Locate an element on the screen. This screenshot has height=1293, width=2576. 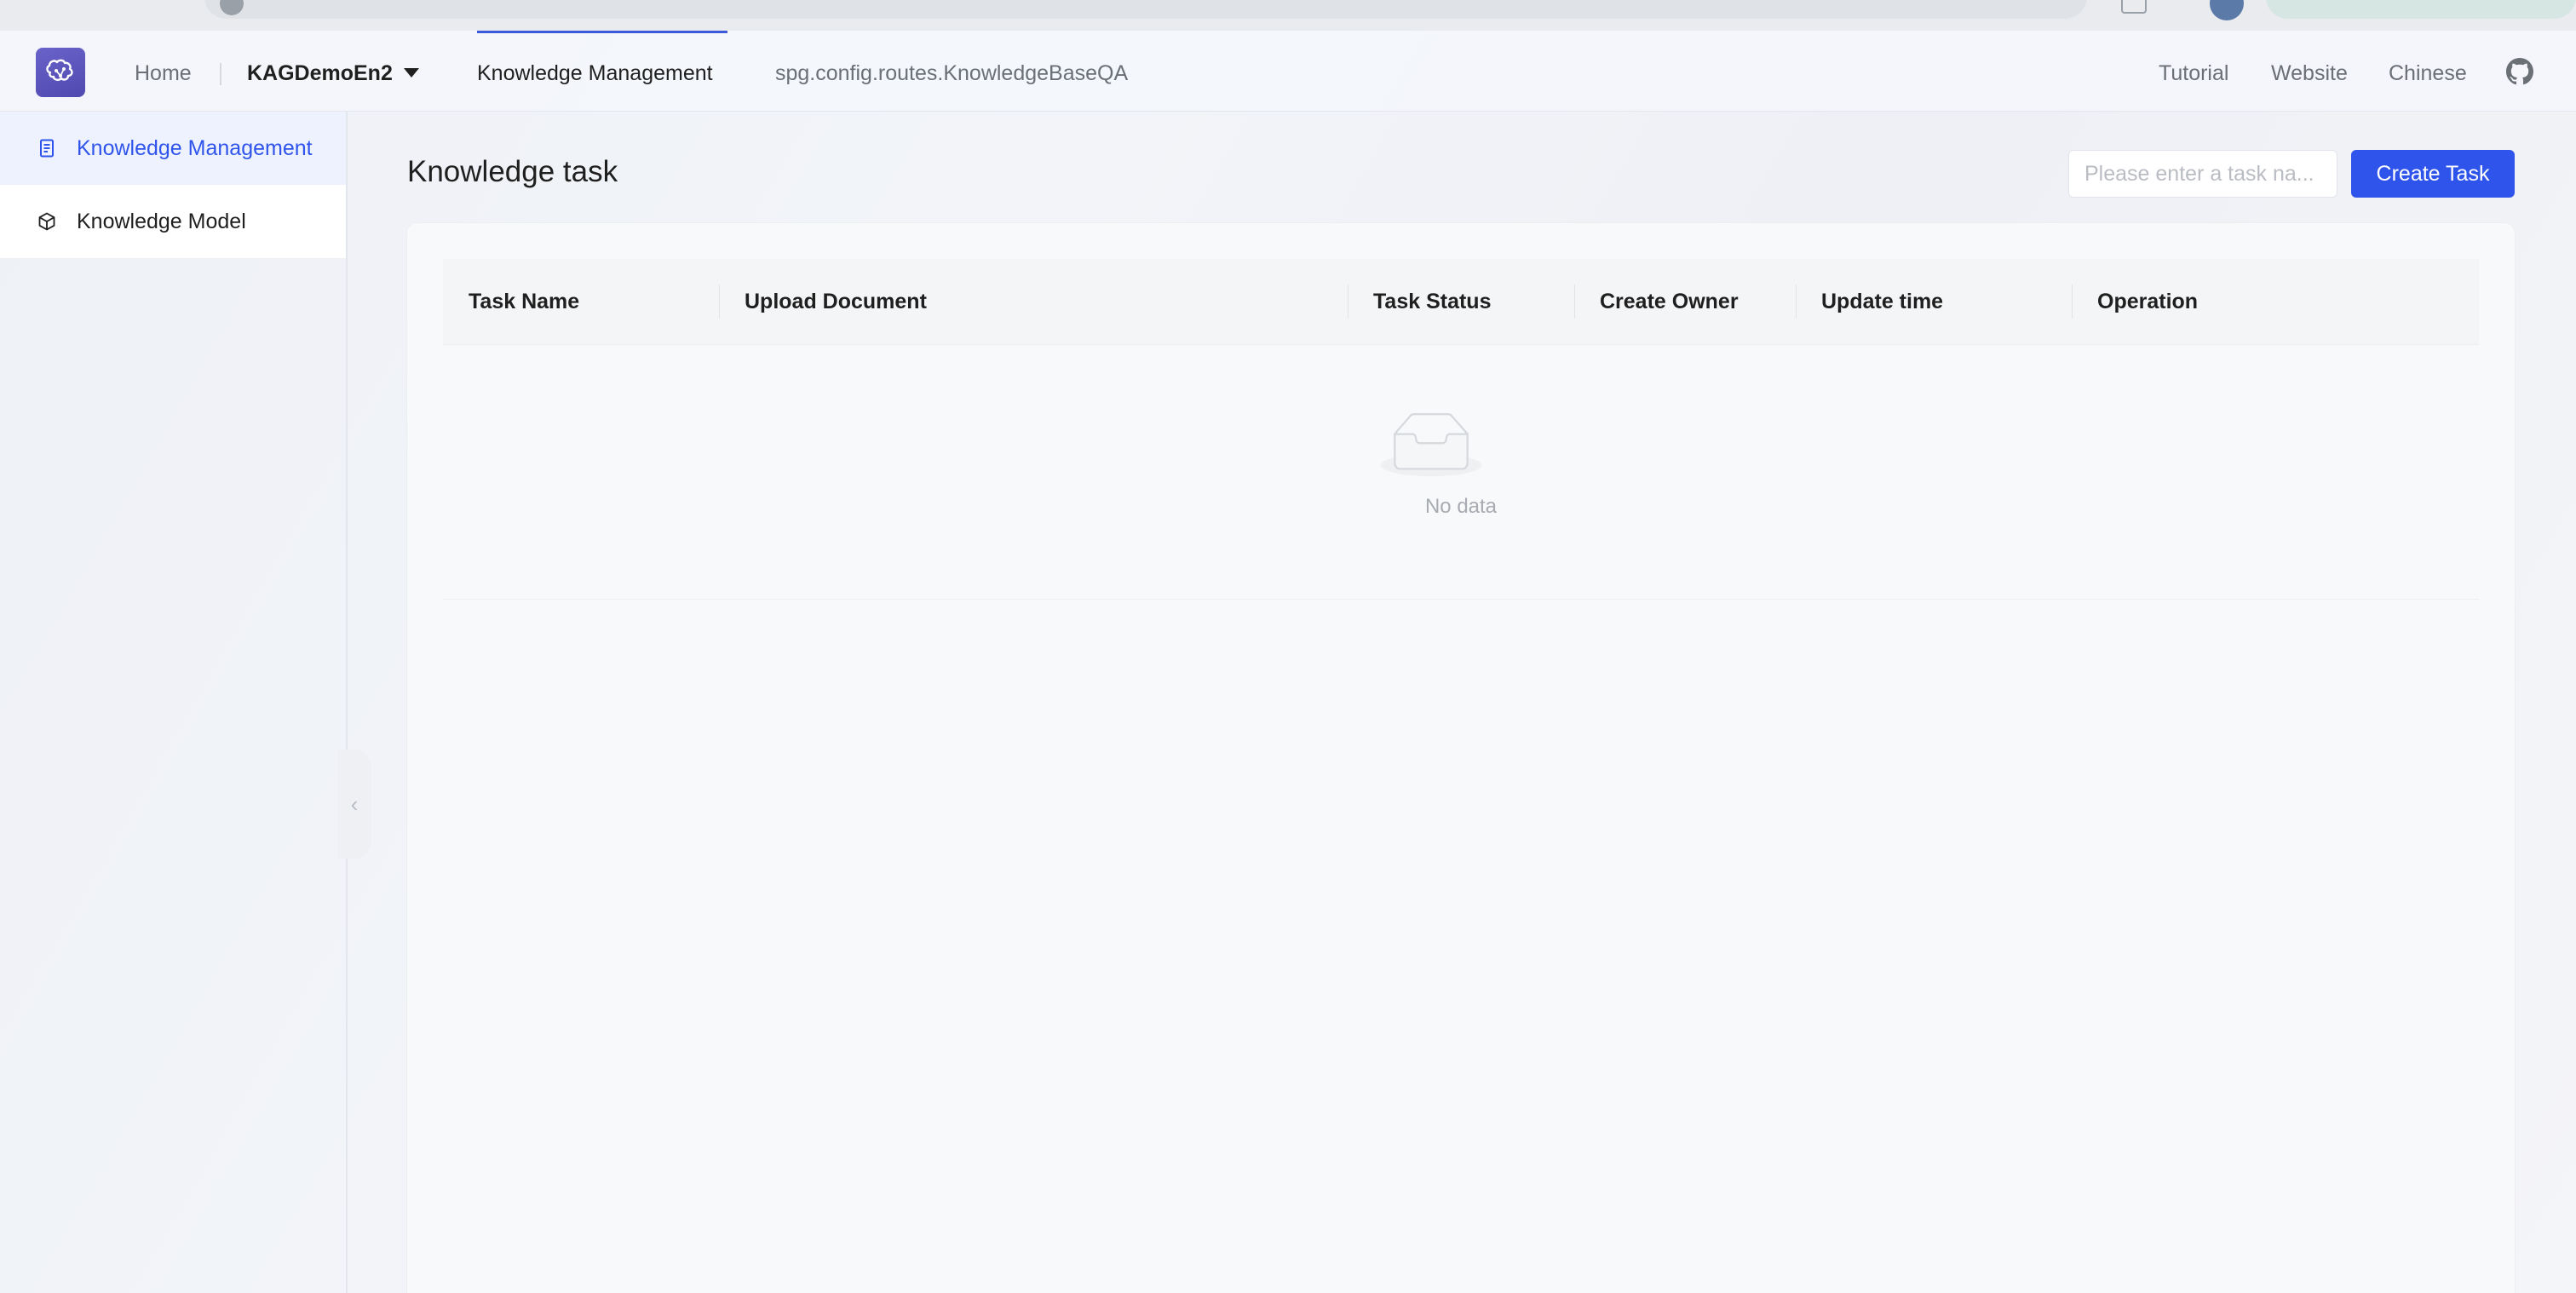
active-tab-indicator is located at coordinates (602, 32).